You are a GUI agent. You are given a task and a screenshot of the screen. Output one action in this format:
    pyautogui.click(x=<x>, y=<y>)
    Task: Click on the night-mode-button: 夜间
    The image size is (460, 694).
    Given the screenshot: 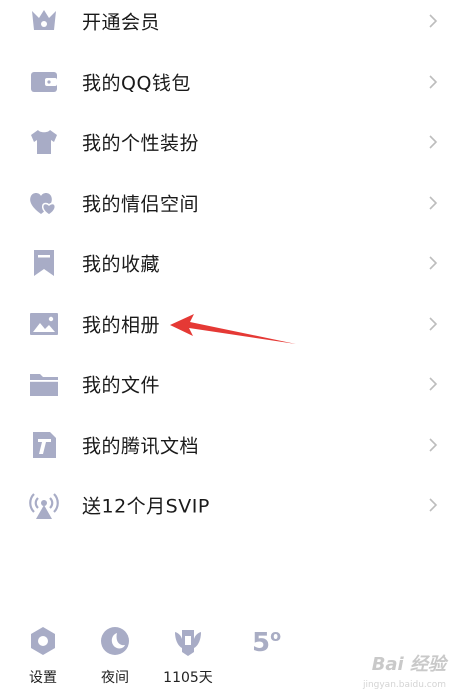 What is the action you would take?
    pyautogui.click(x=115, y=655)
    